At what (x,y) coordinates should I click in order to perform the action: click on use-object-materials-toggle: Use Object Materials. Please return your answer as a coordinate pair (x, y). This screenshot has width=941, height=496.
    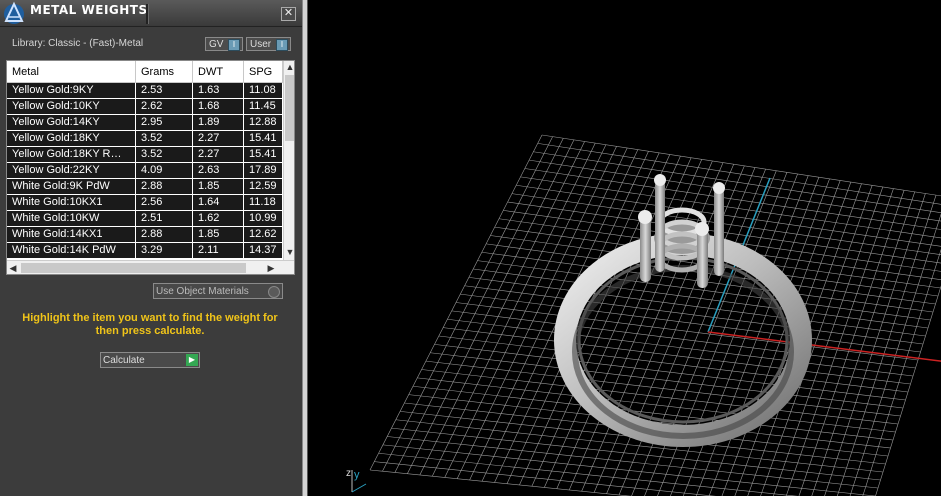
    Looking at the image, I should click on (218, 291).